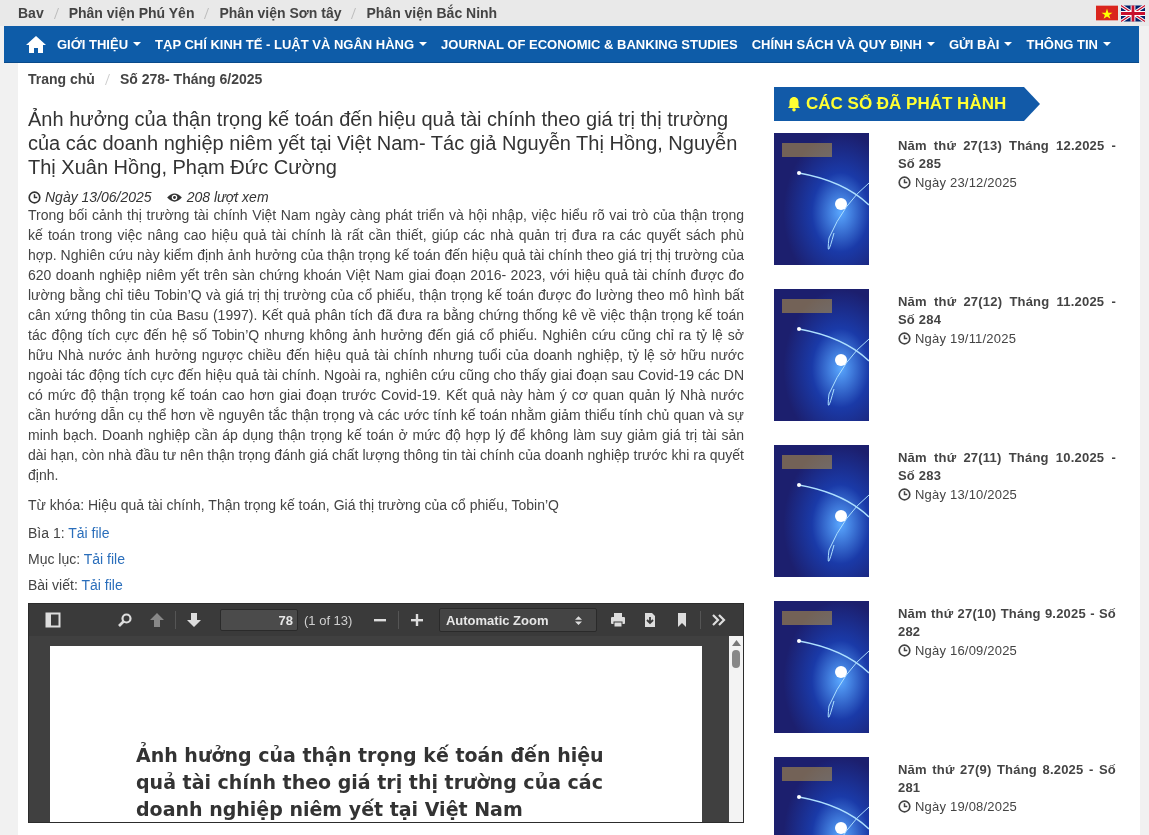 This screenshot has height=835, width=1149. I want to click on pdf-page-title: Ảnh hưởng của thận trọng kế toán đến hiệu quả tài chính theo giá trị thị trường của các doanh nghiệp niêm yết tại Việt Nam, so click(370, 782).